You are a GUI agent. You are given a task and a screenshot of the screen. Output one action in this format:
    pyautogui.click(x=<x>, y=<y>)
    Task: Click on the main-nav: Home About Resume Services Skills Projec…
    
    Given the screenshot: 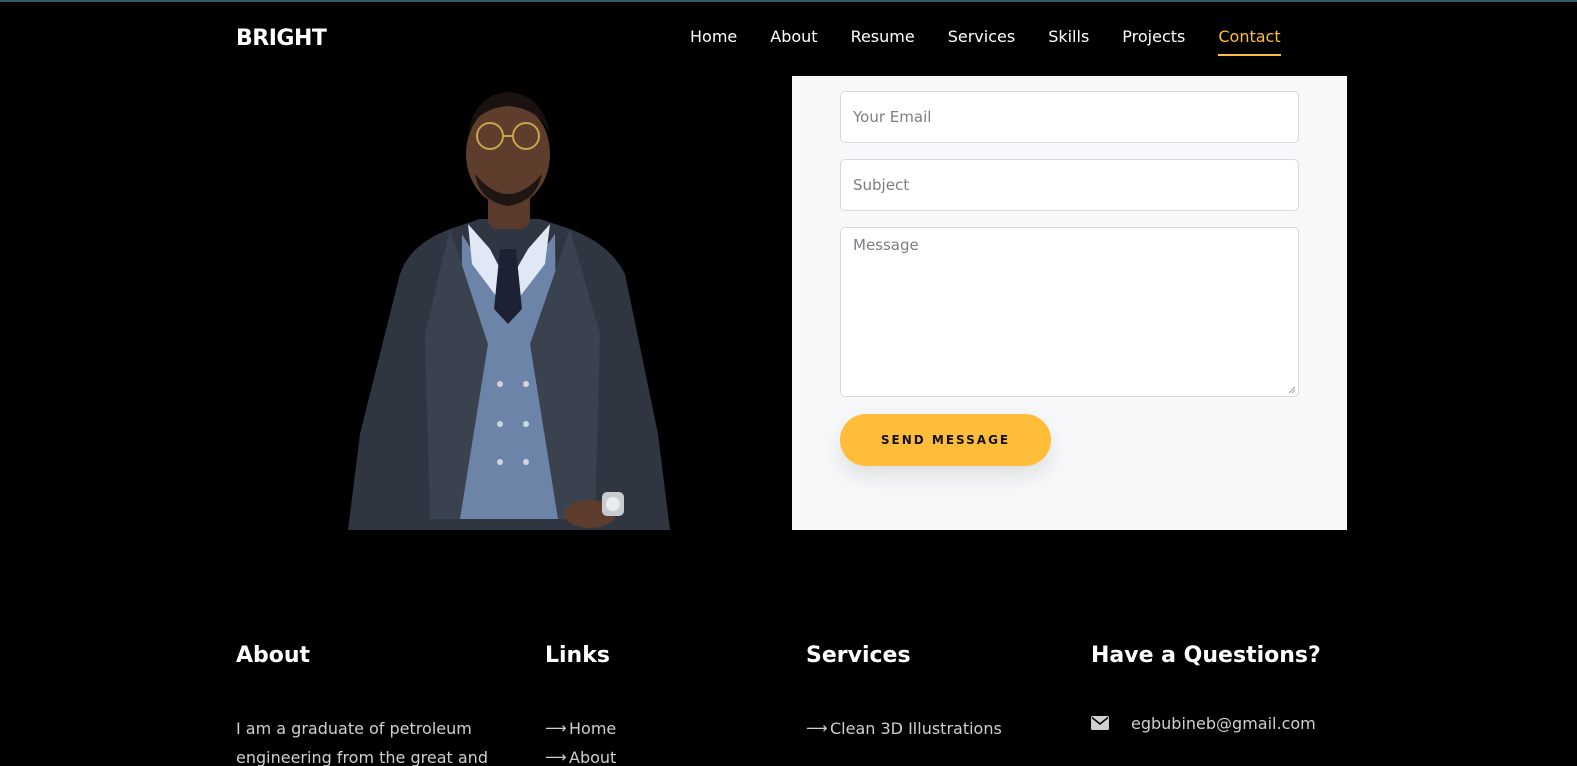 What is the action you would take?
    pyautogui.click(x=985, y=41)
    